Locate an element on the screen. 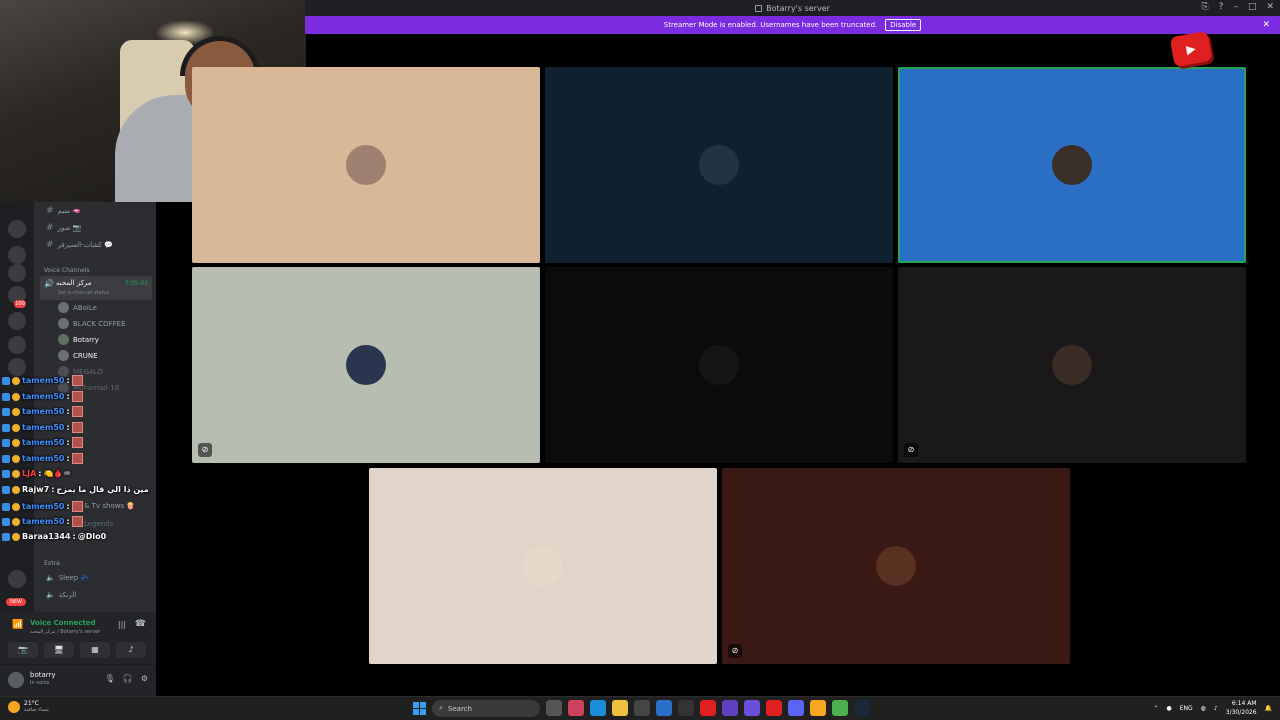 The image size is (1280, 720). steam-icon is located at coordinates (862, 708).